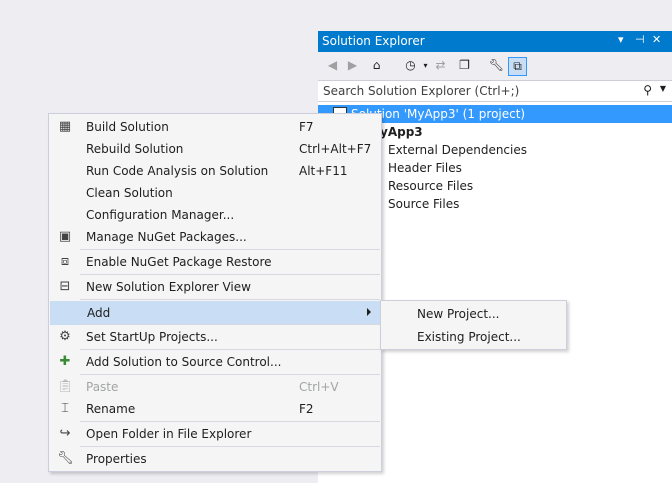 The image size is (672, 483). What do you see at coordinates (168, 287) in the screenshot?
I see `menu-item-label: New Solution Explorer View` at bounding box center [168, 287].